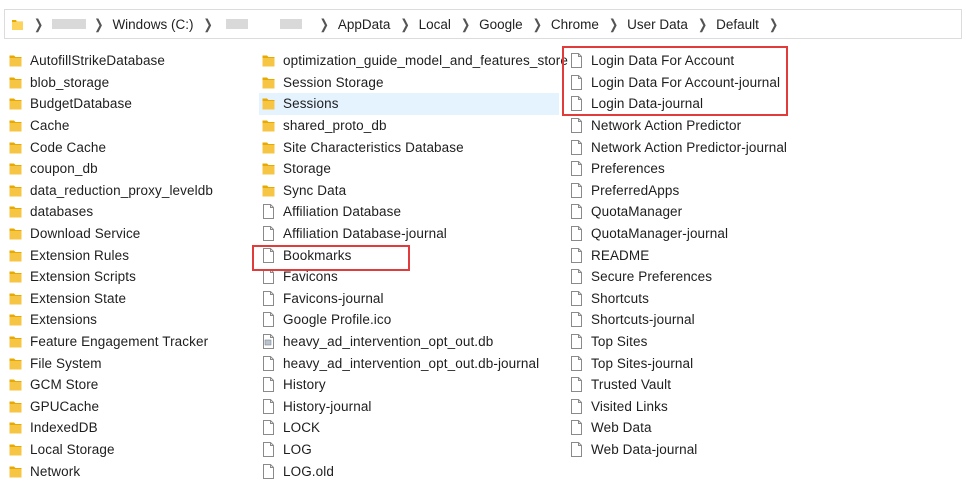  Describe the element at coordinates (131, 277) in the screenshot. I see `folder-item-extension-scripts: Extension Scripts` at that location.